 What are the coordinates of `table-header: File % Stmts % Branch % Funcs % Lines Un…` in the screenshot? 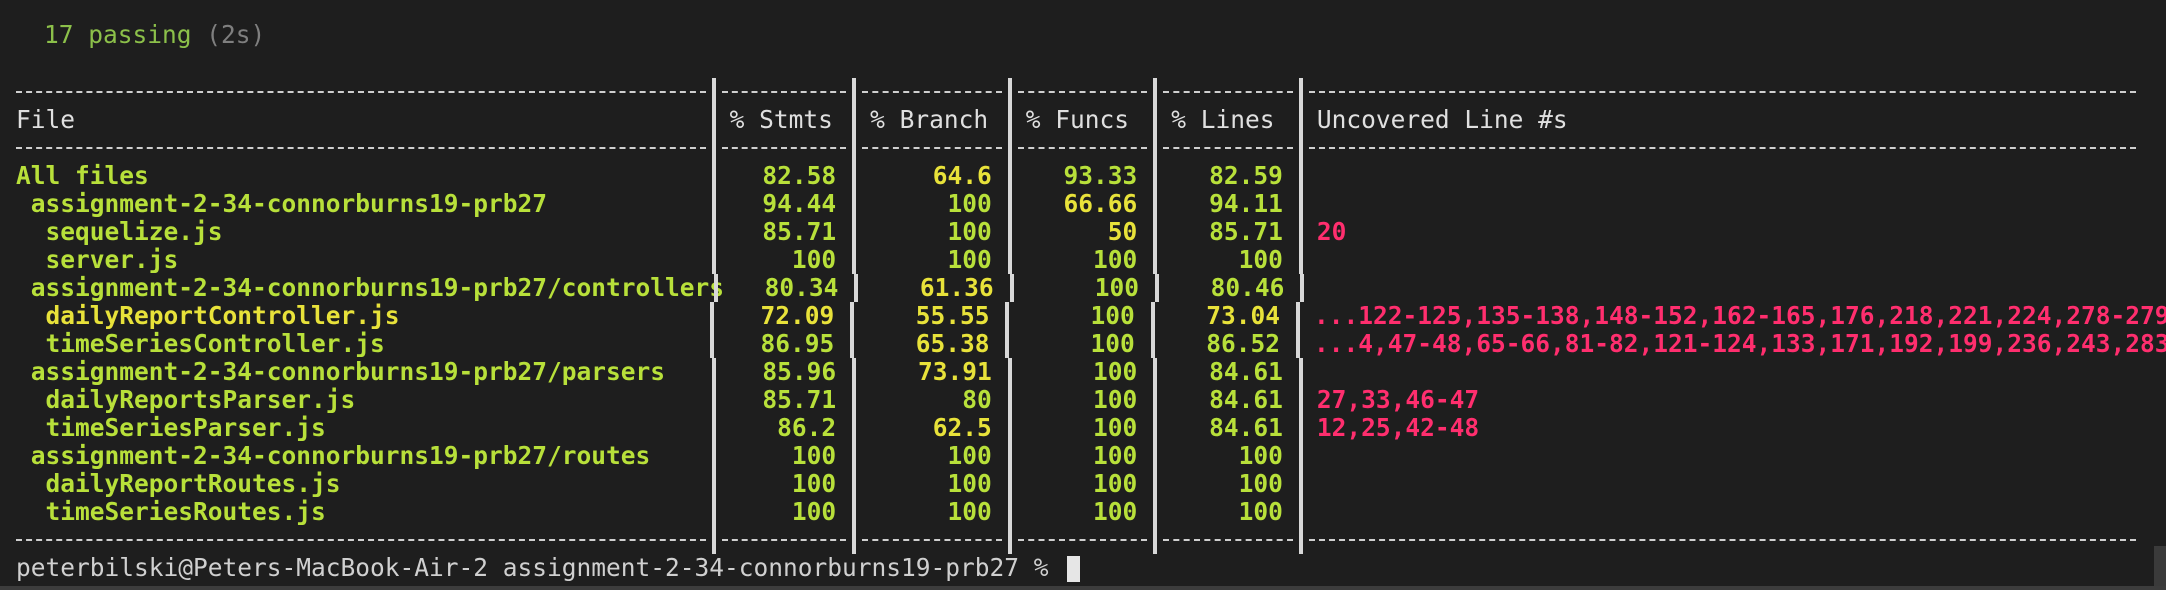 It's located at (1076, 120).